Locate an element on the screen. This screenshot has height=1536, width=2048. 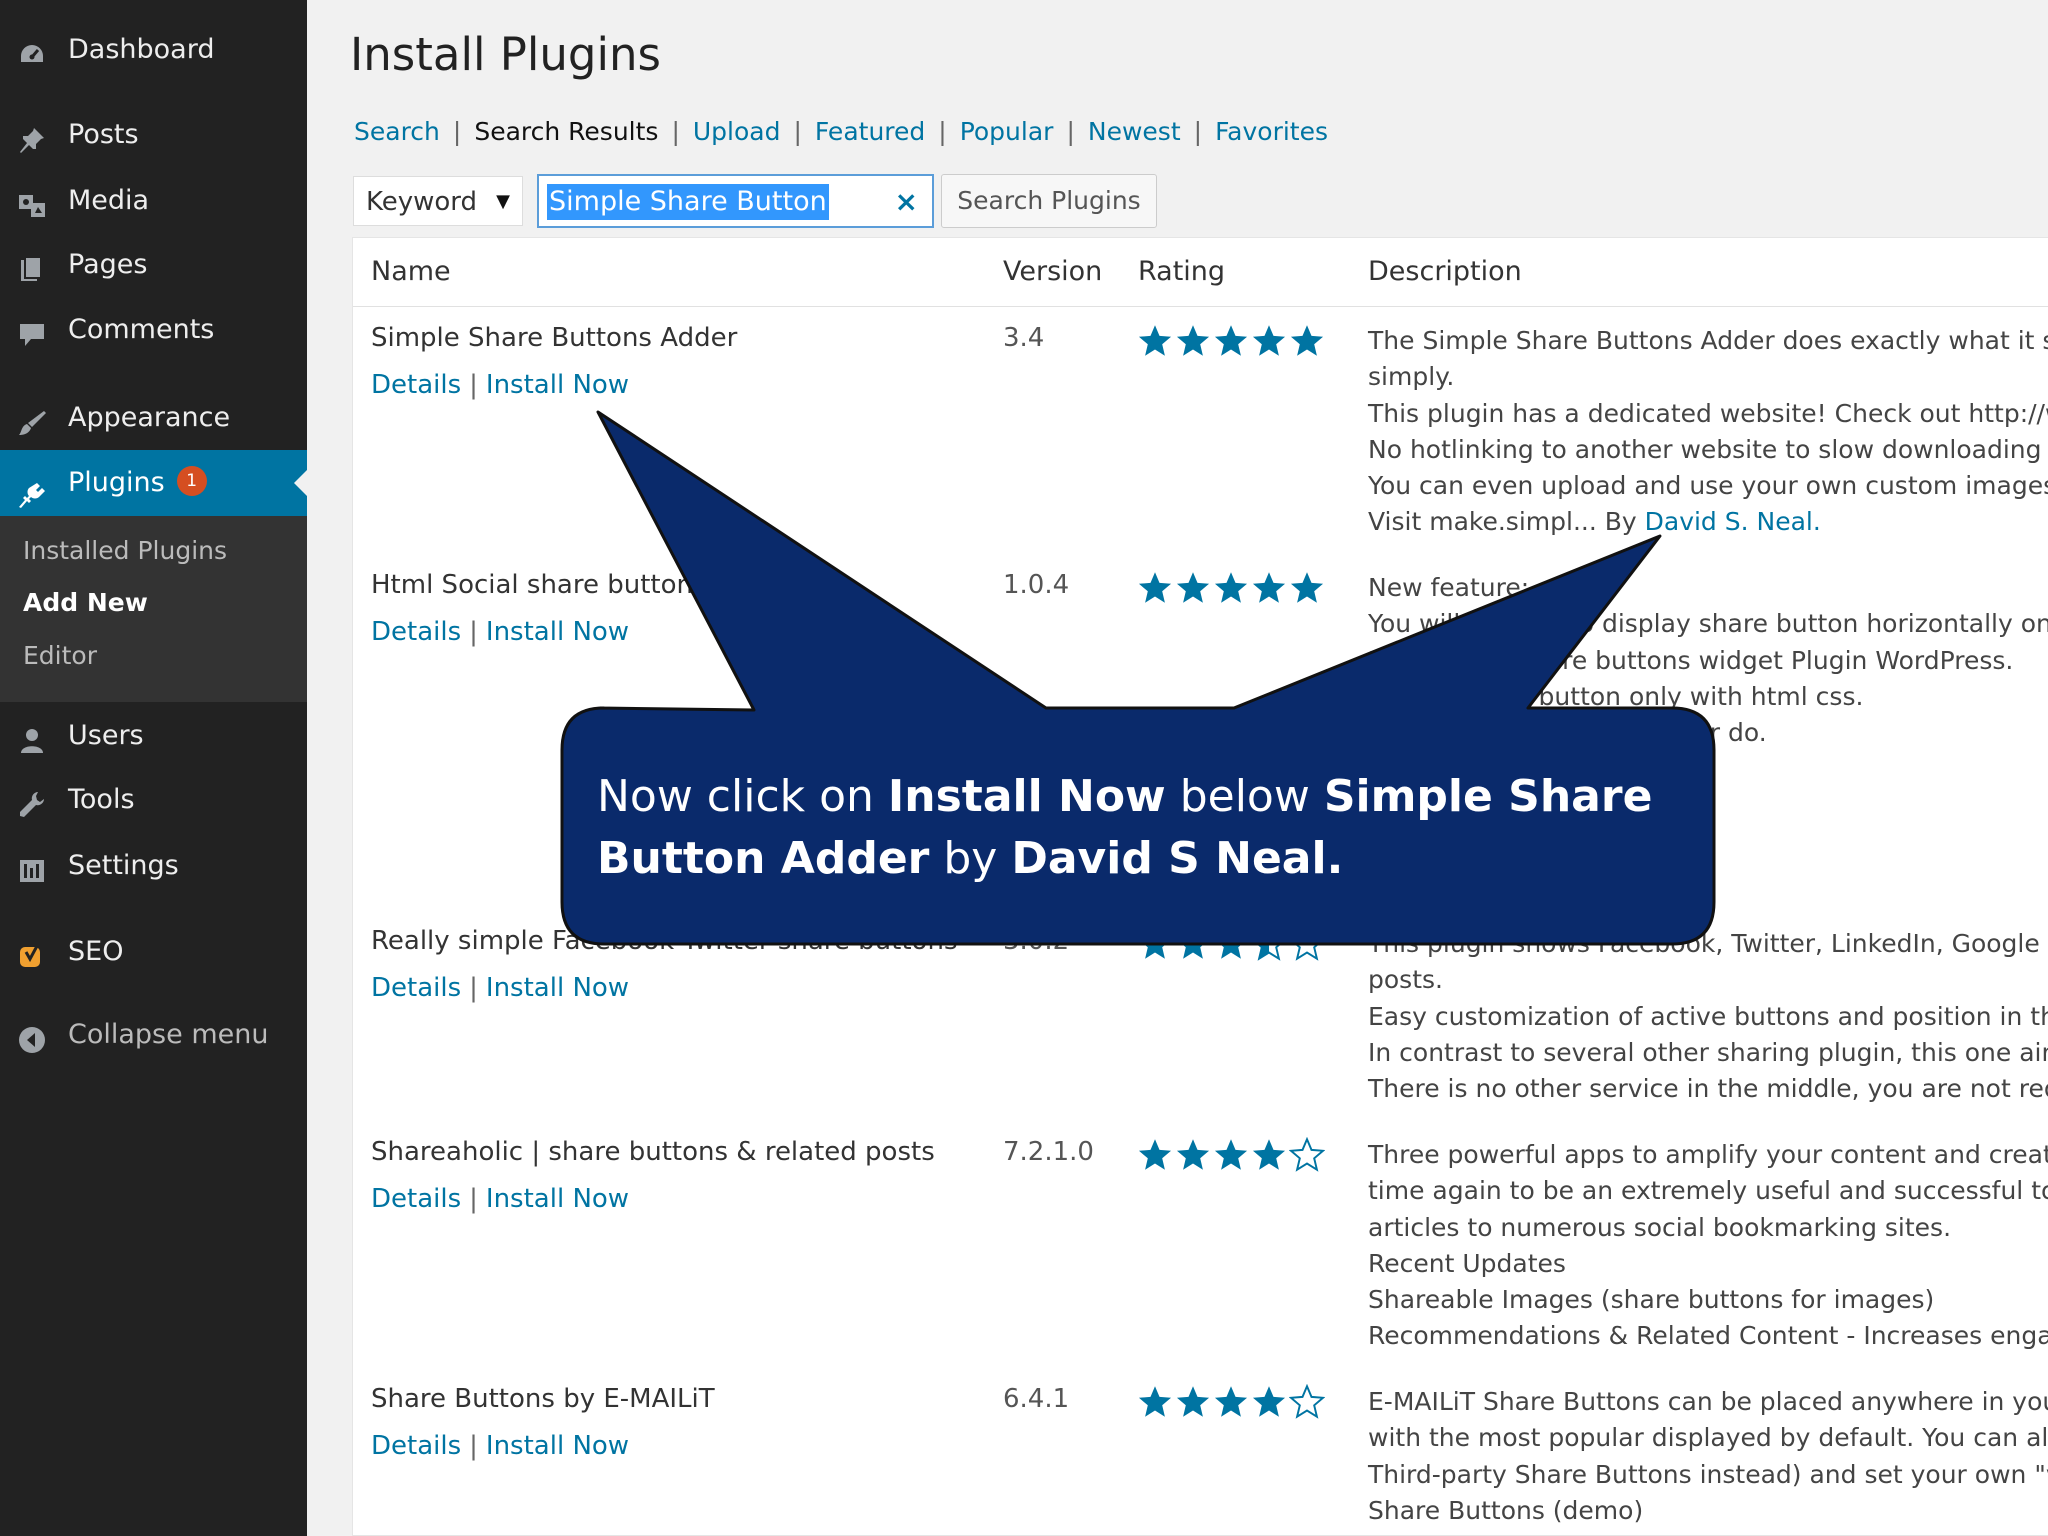
tab-search: Search is located at coordinates (397, 131).